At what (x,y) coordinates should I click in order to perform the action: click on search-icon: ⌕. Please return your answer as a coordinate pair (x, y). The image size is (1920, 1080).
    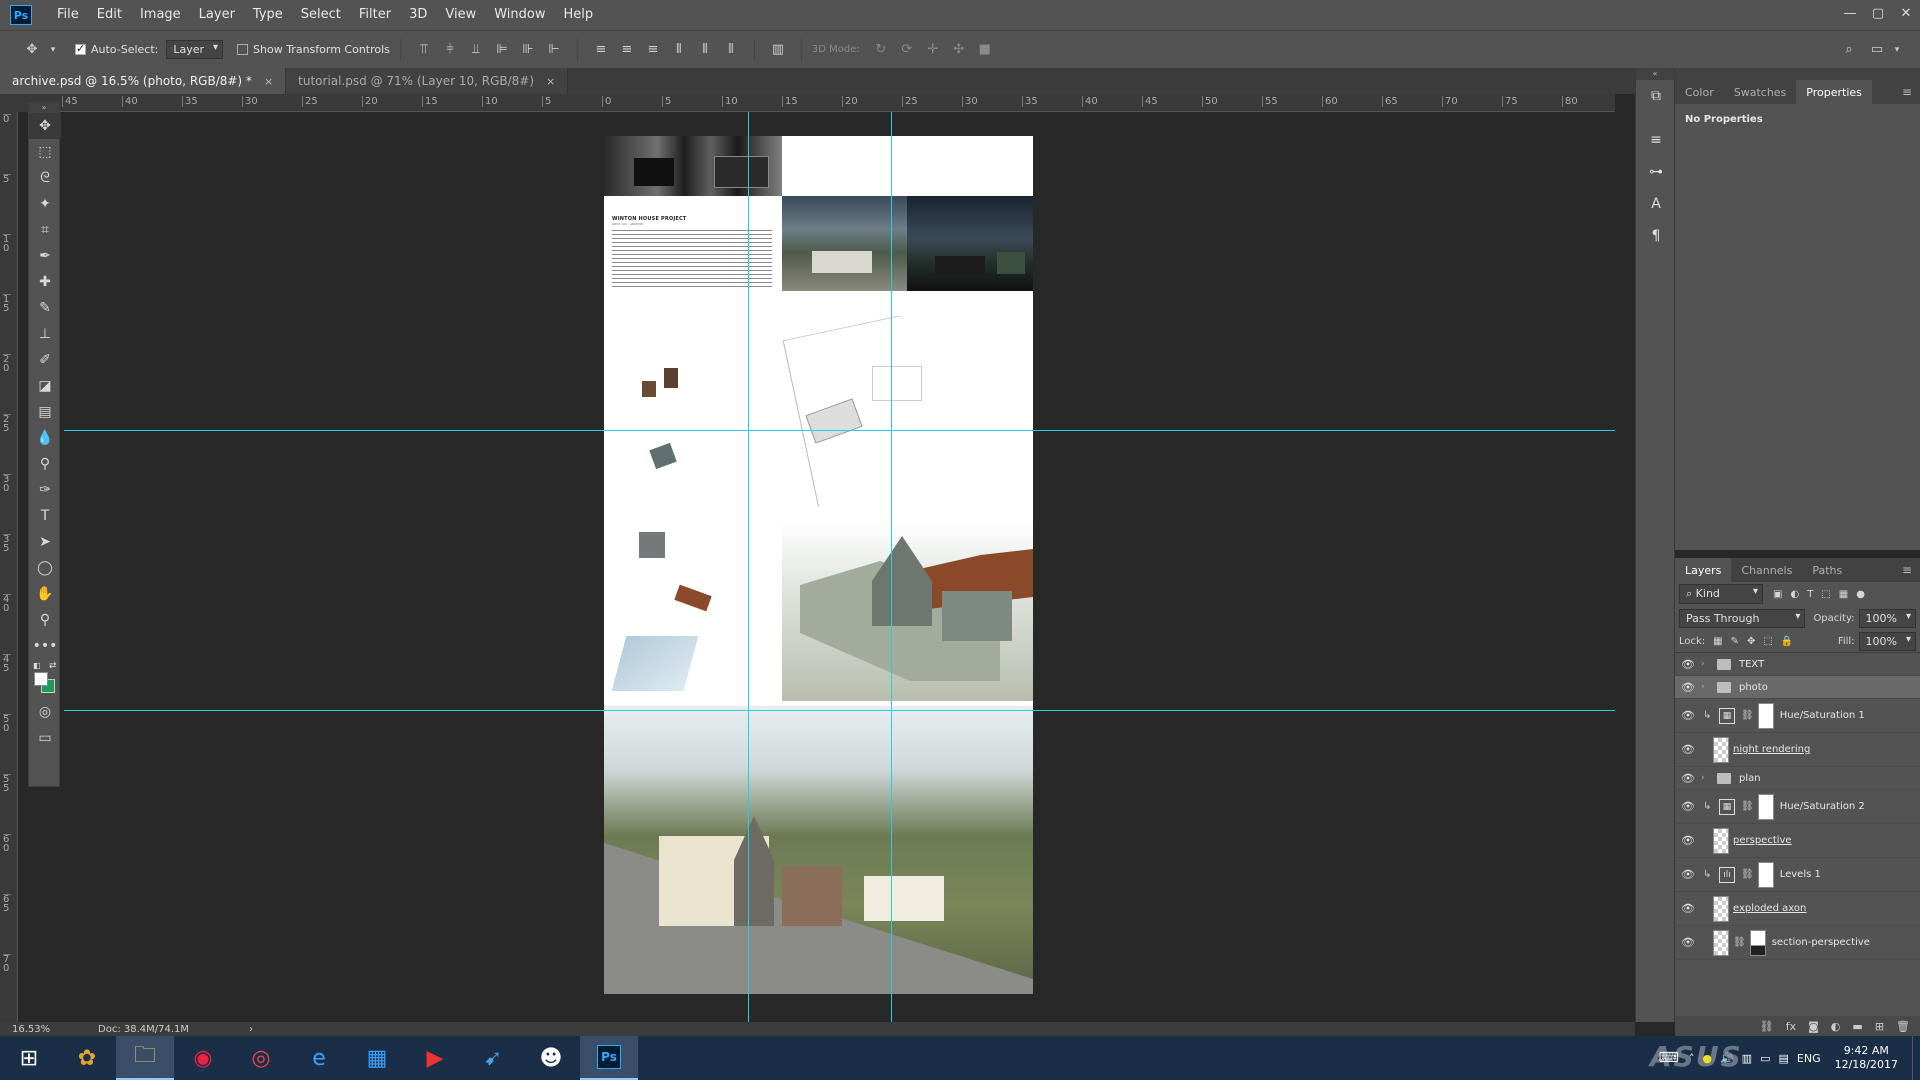
    Looking at the image, I should click on (1849, 50).